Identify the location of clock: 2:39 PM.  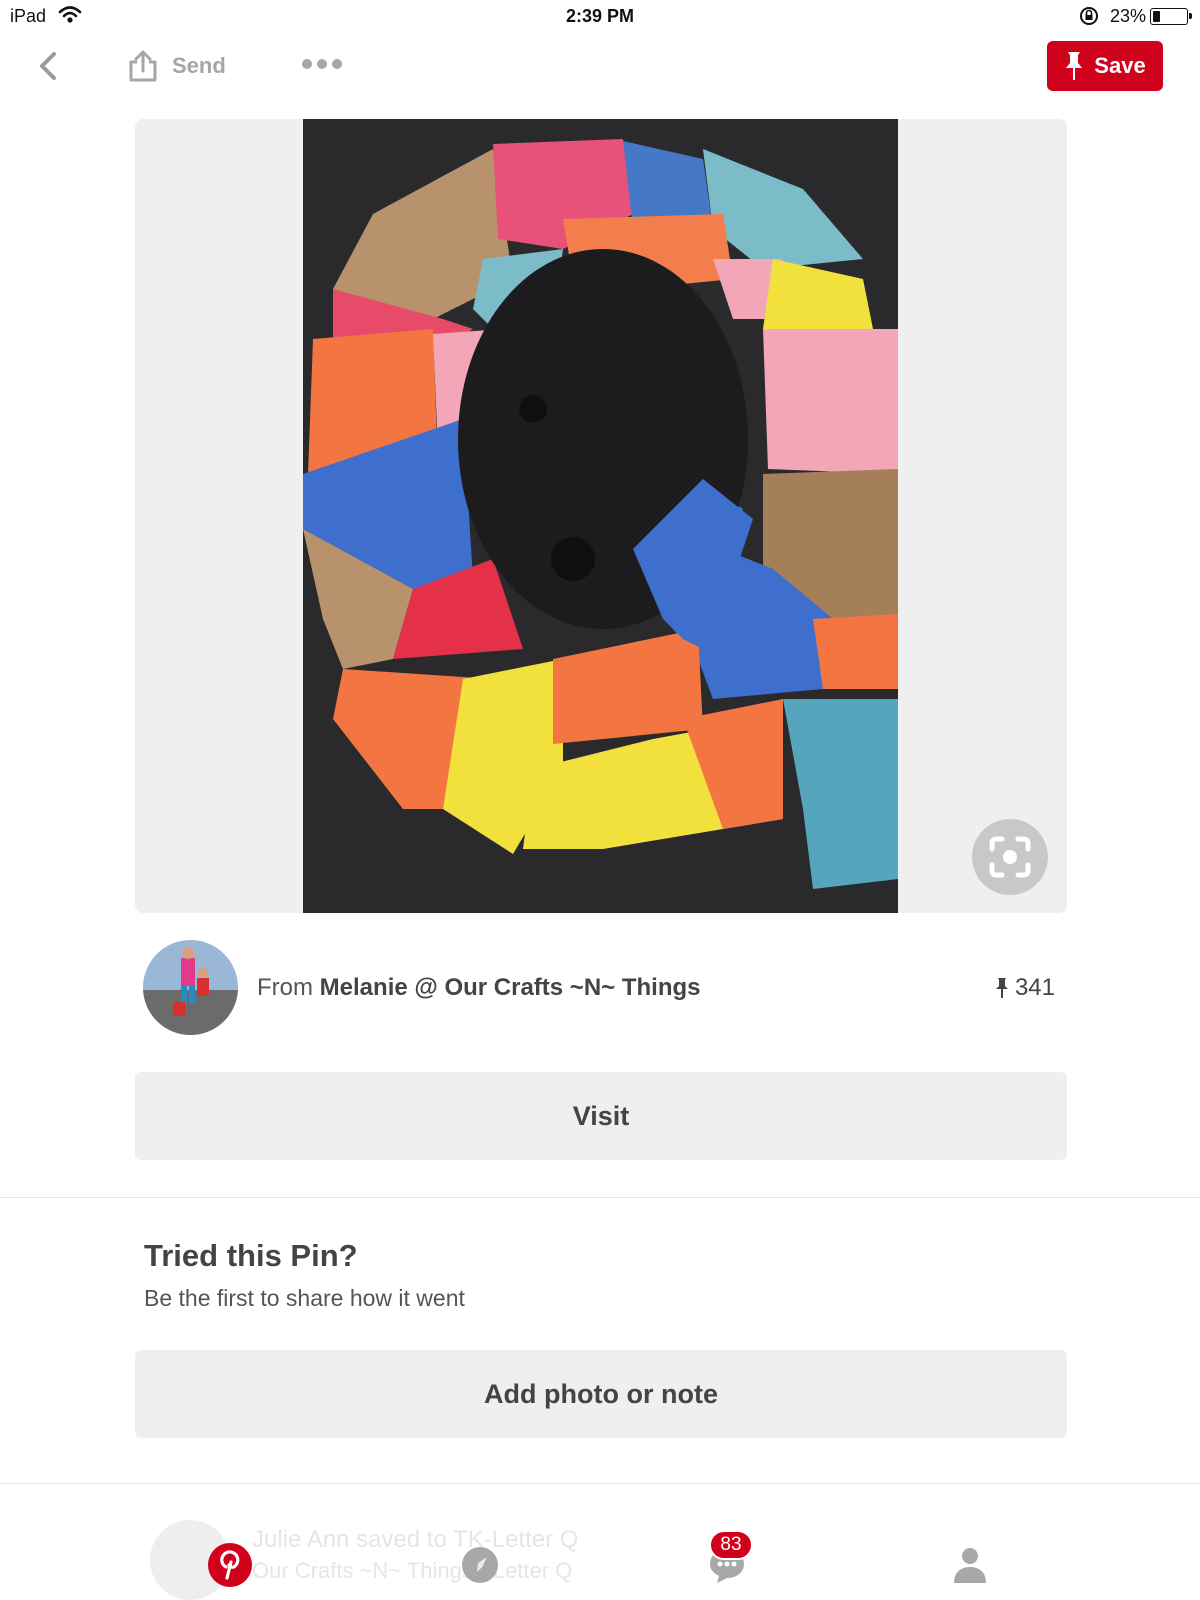
(600, 16).